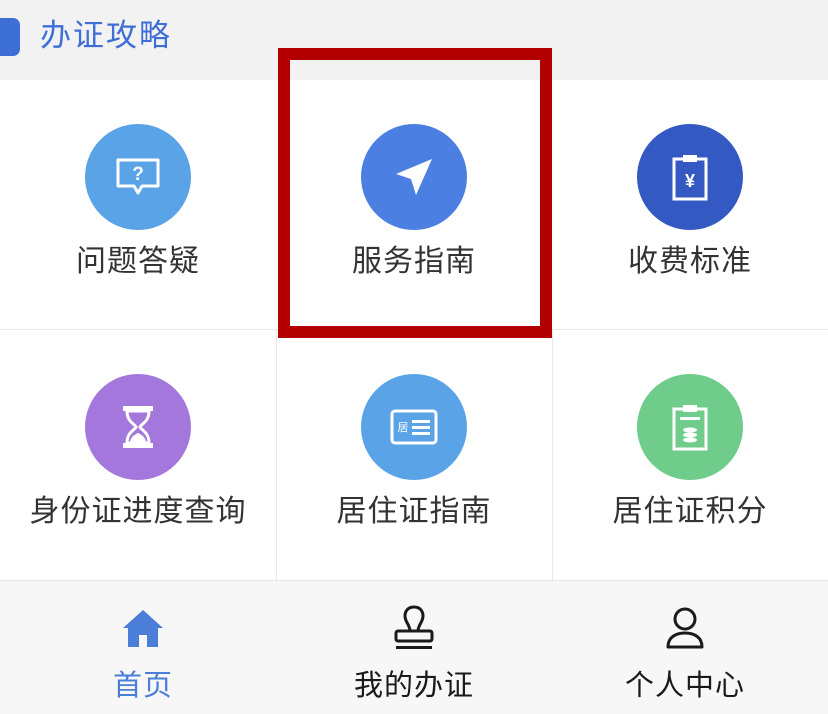  I want to click on section-title: 办证攻略, so click(106, 36).